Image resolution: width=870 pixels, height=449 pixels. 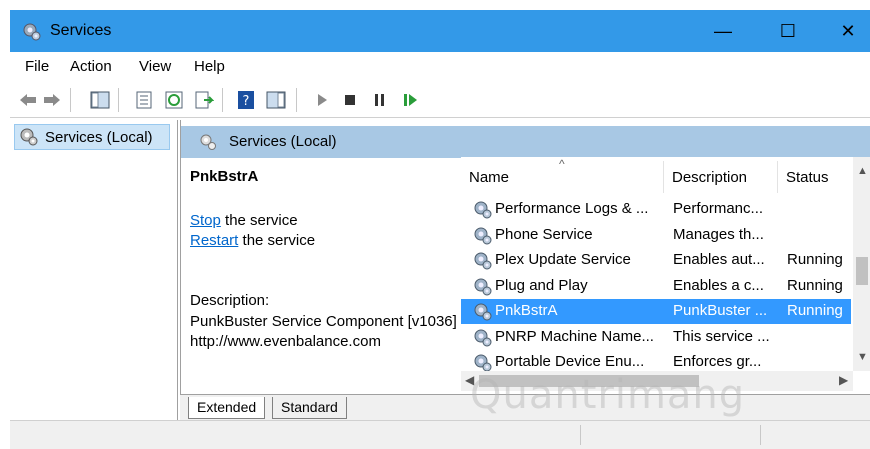 What do you see at coordinates (224, 176) in the screenshot?
I see `selected-service-name: PnkBstrA` at bounding box center [224, 176].